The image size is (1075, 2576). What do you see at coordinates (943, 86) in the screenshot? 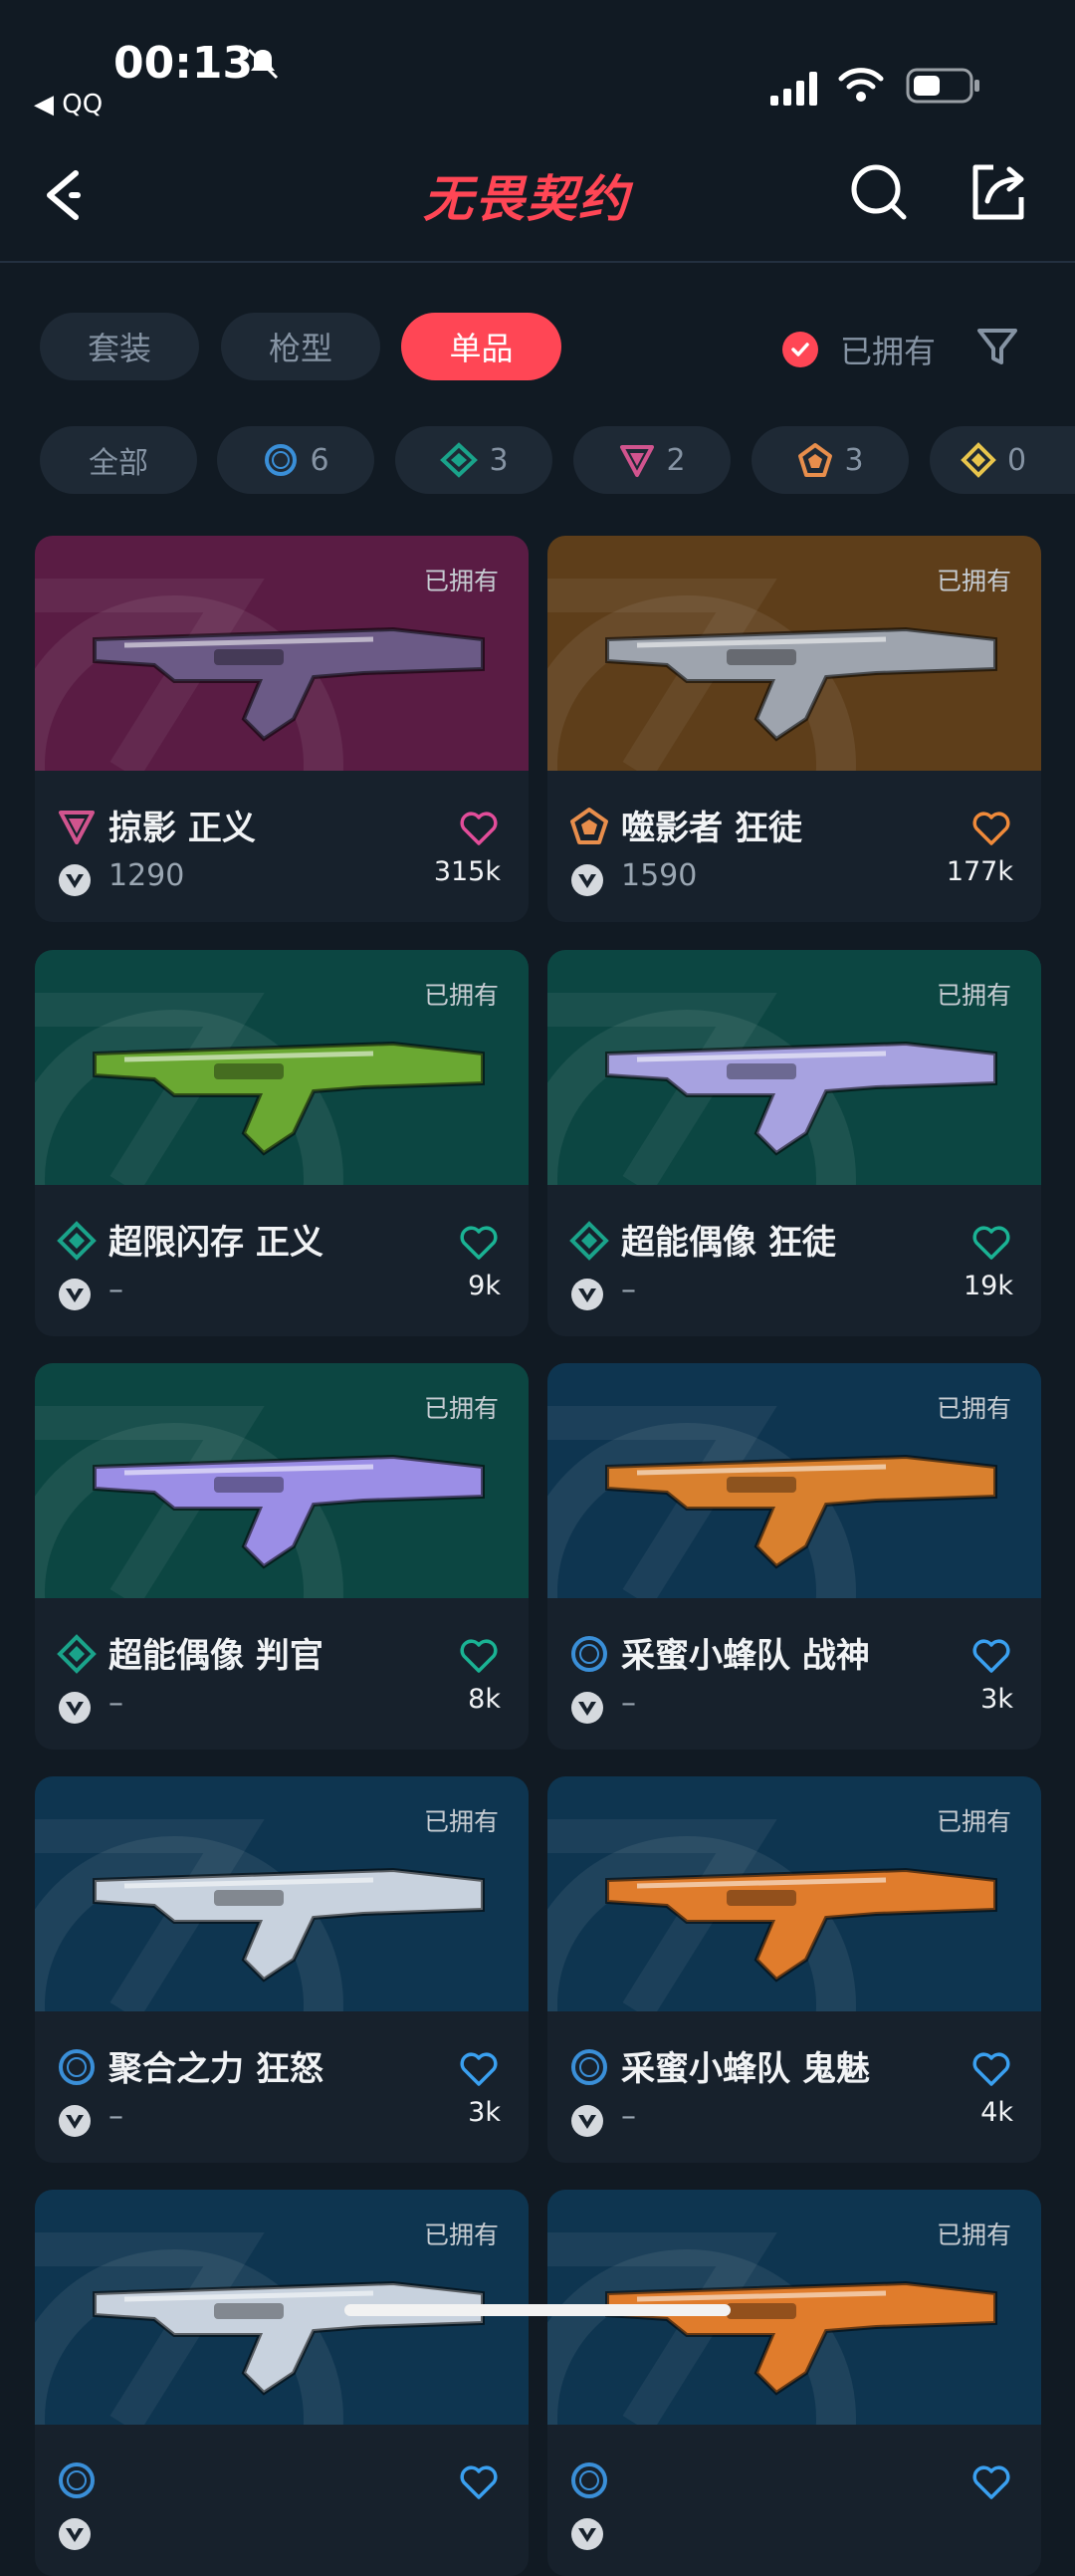
I see `battery-icon` at bounding box center [943, 86].